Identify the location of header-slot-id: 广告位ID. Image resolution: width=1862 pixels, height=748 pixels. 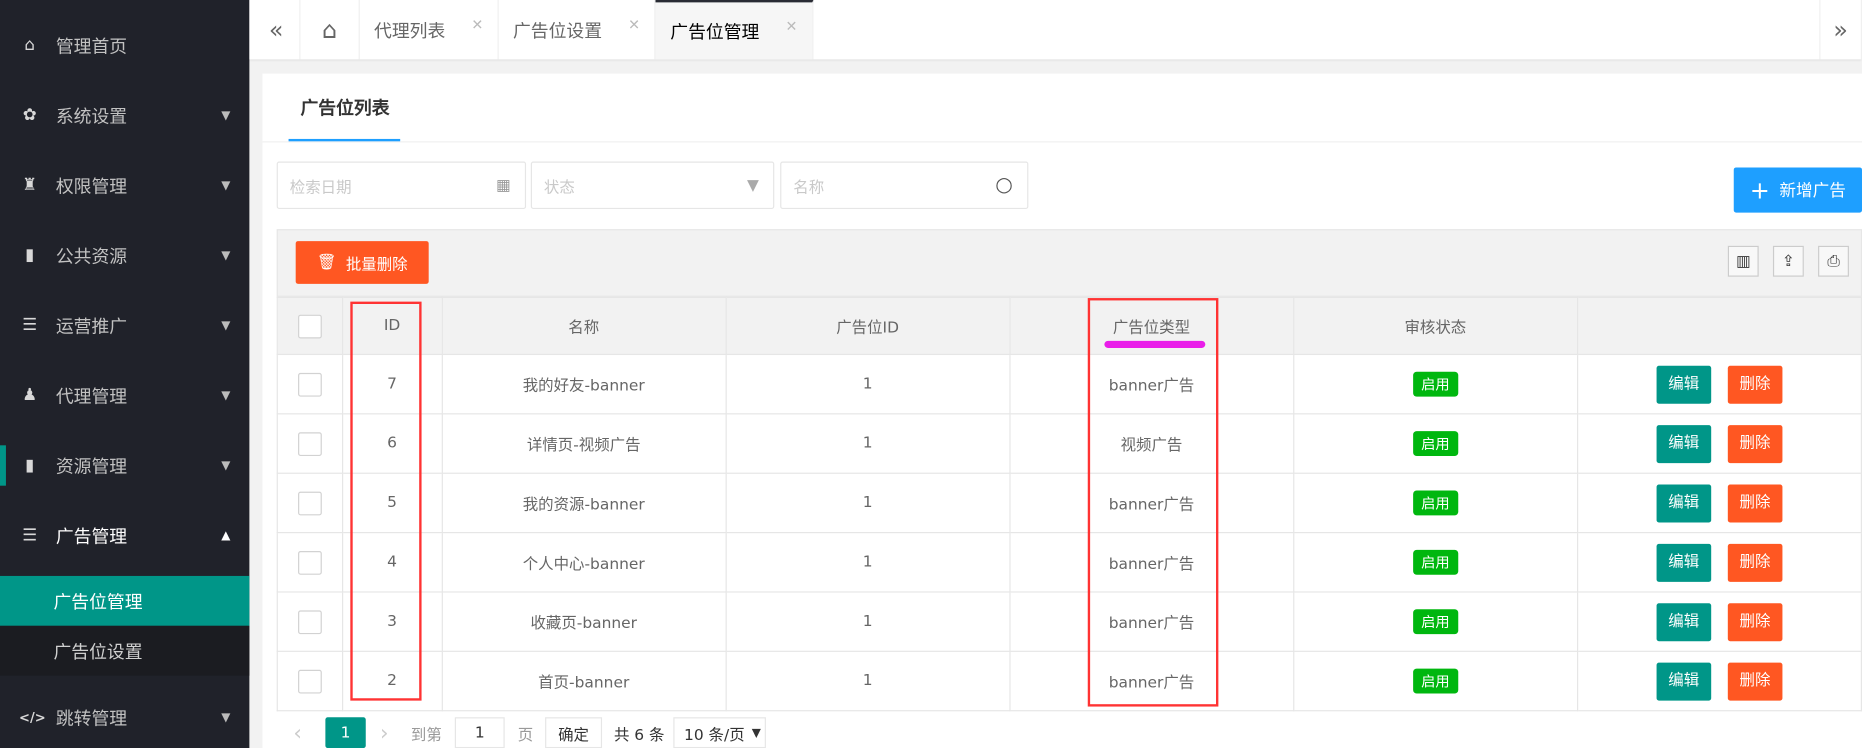
(868, 326).